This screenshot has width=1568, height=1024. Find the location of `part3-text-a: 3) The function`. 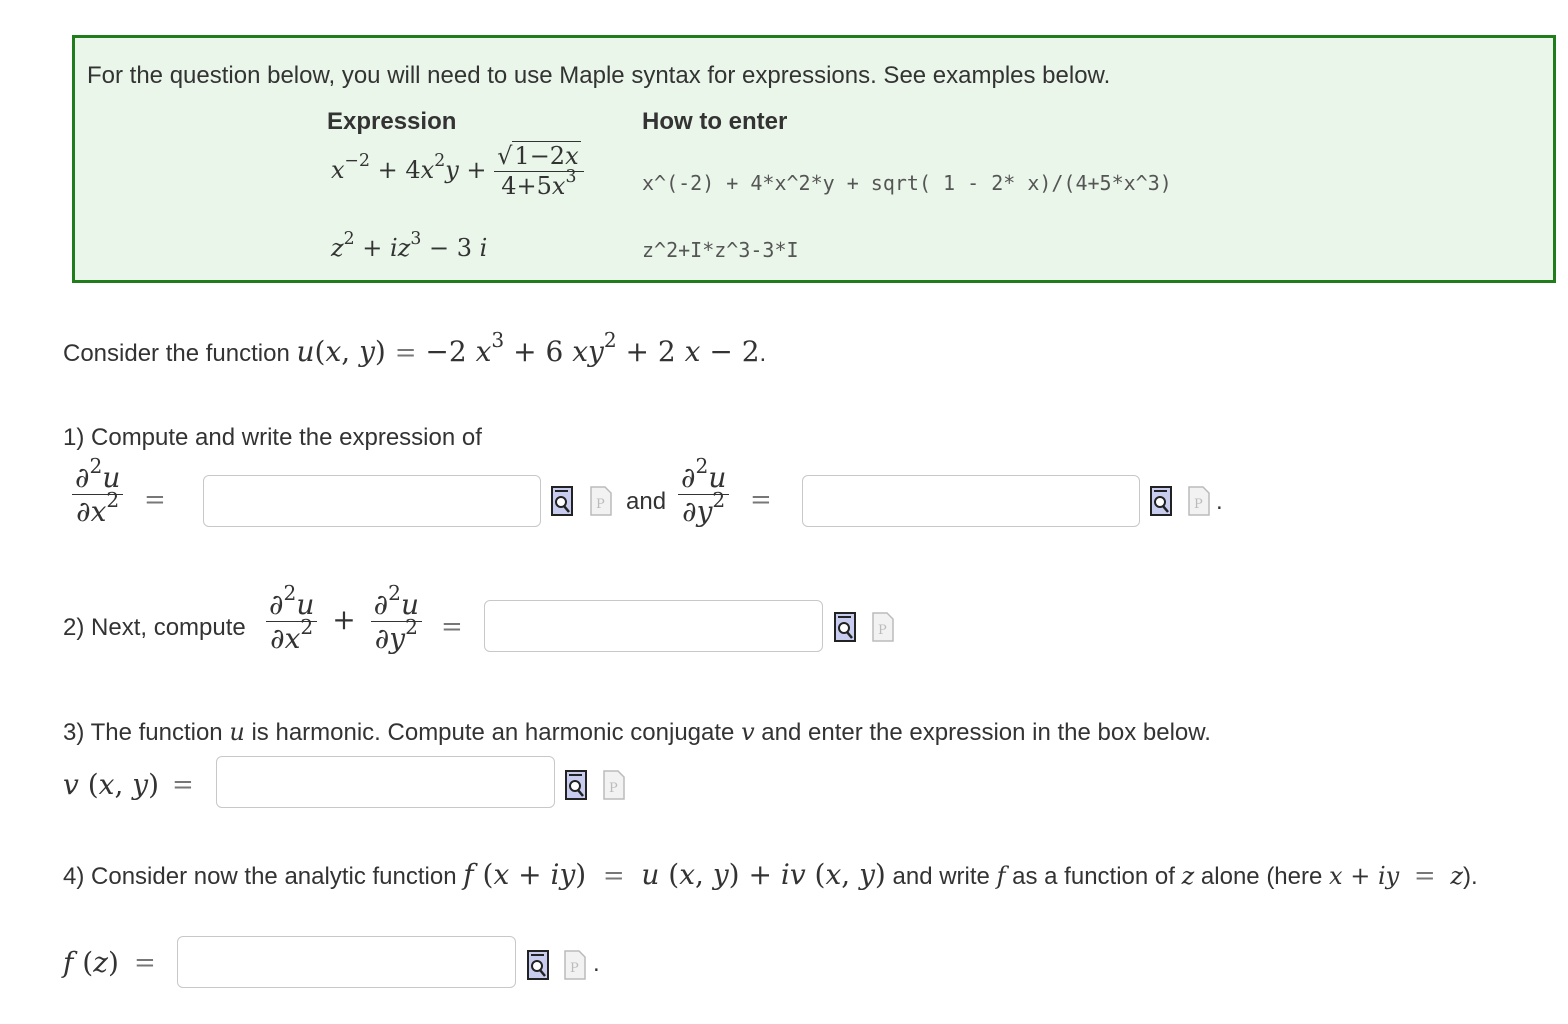

part3-text-a: 3) The function is located at coordinates (143, 732).